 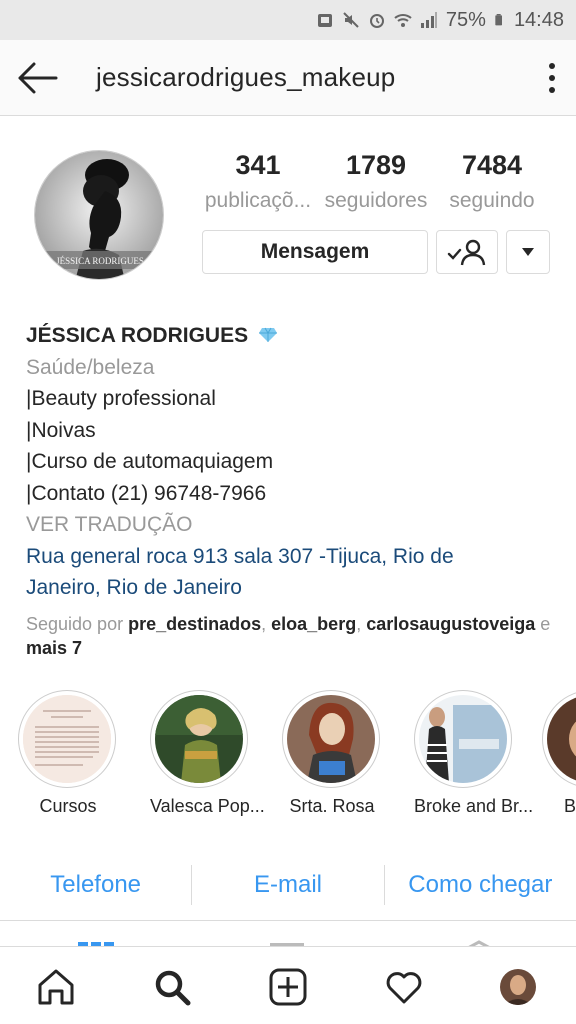 I want to click on avatar-illustration: JÉSSICA RODRIGUES, so click(x=99, y=215).